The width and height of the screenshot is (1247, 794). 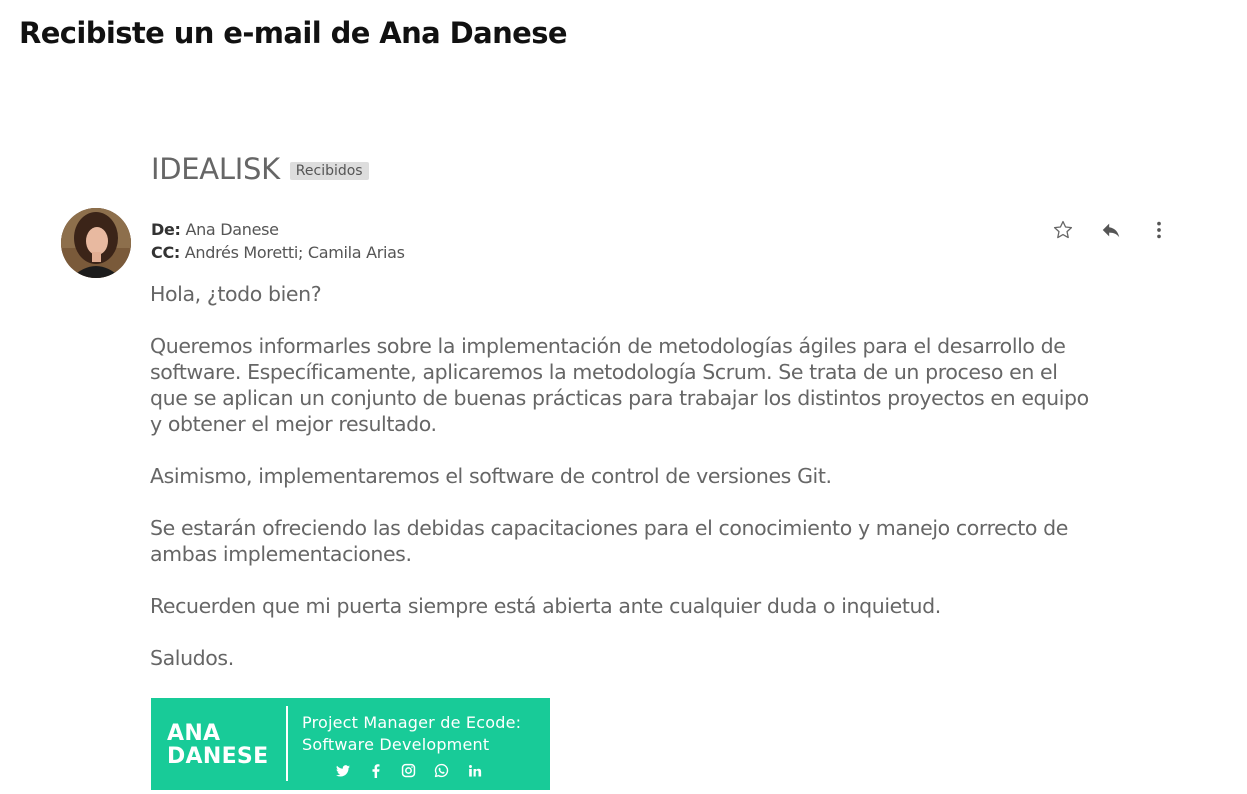 What do you see at coordinates (1063, 230) in the screenshot?
I see `star-icon` at bounding box center [1063, 230].